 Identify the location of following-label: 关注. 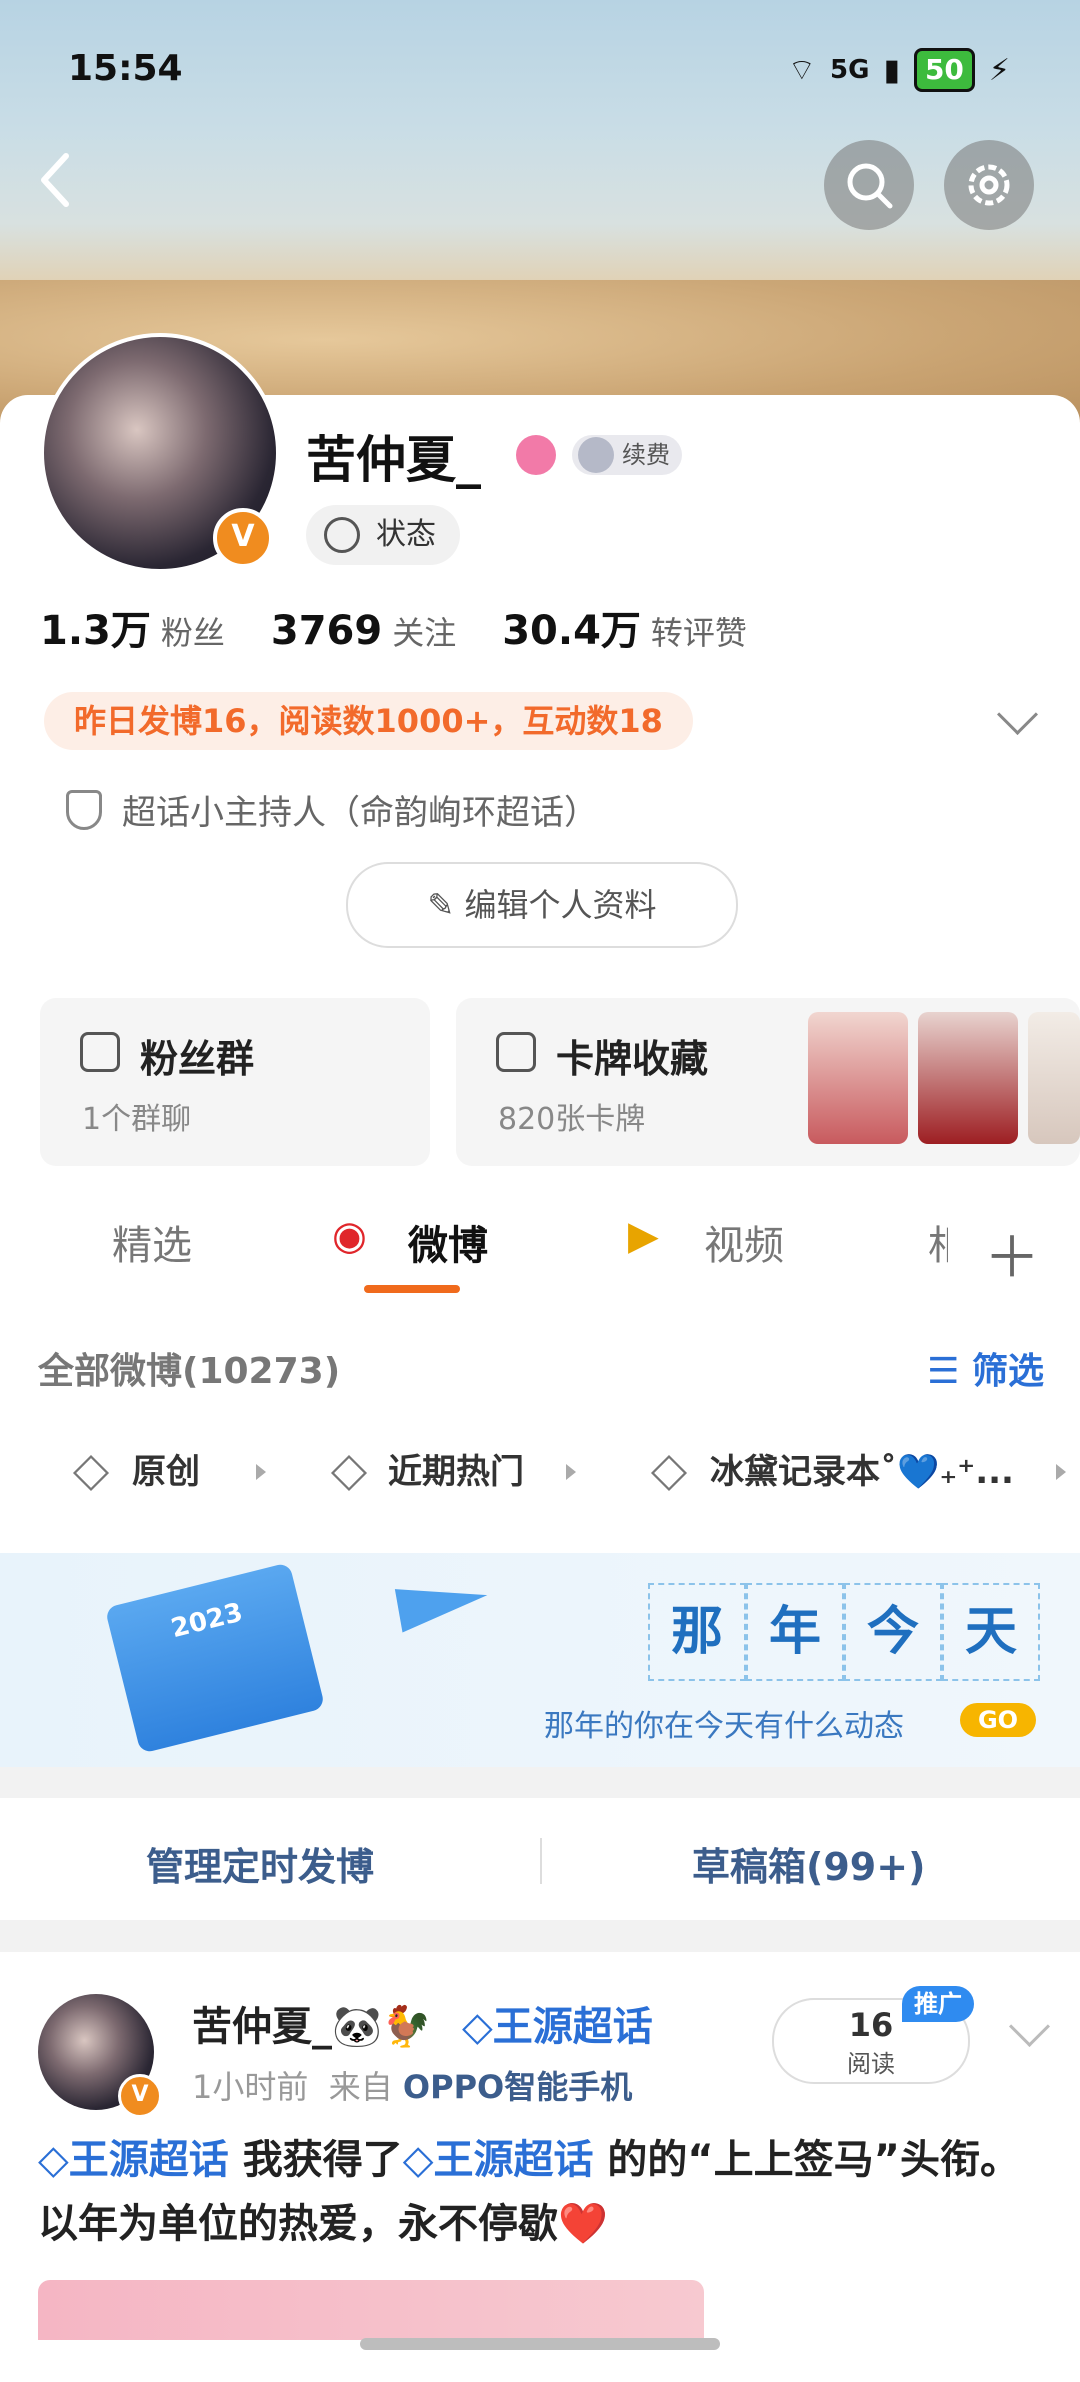
(424, 633).